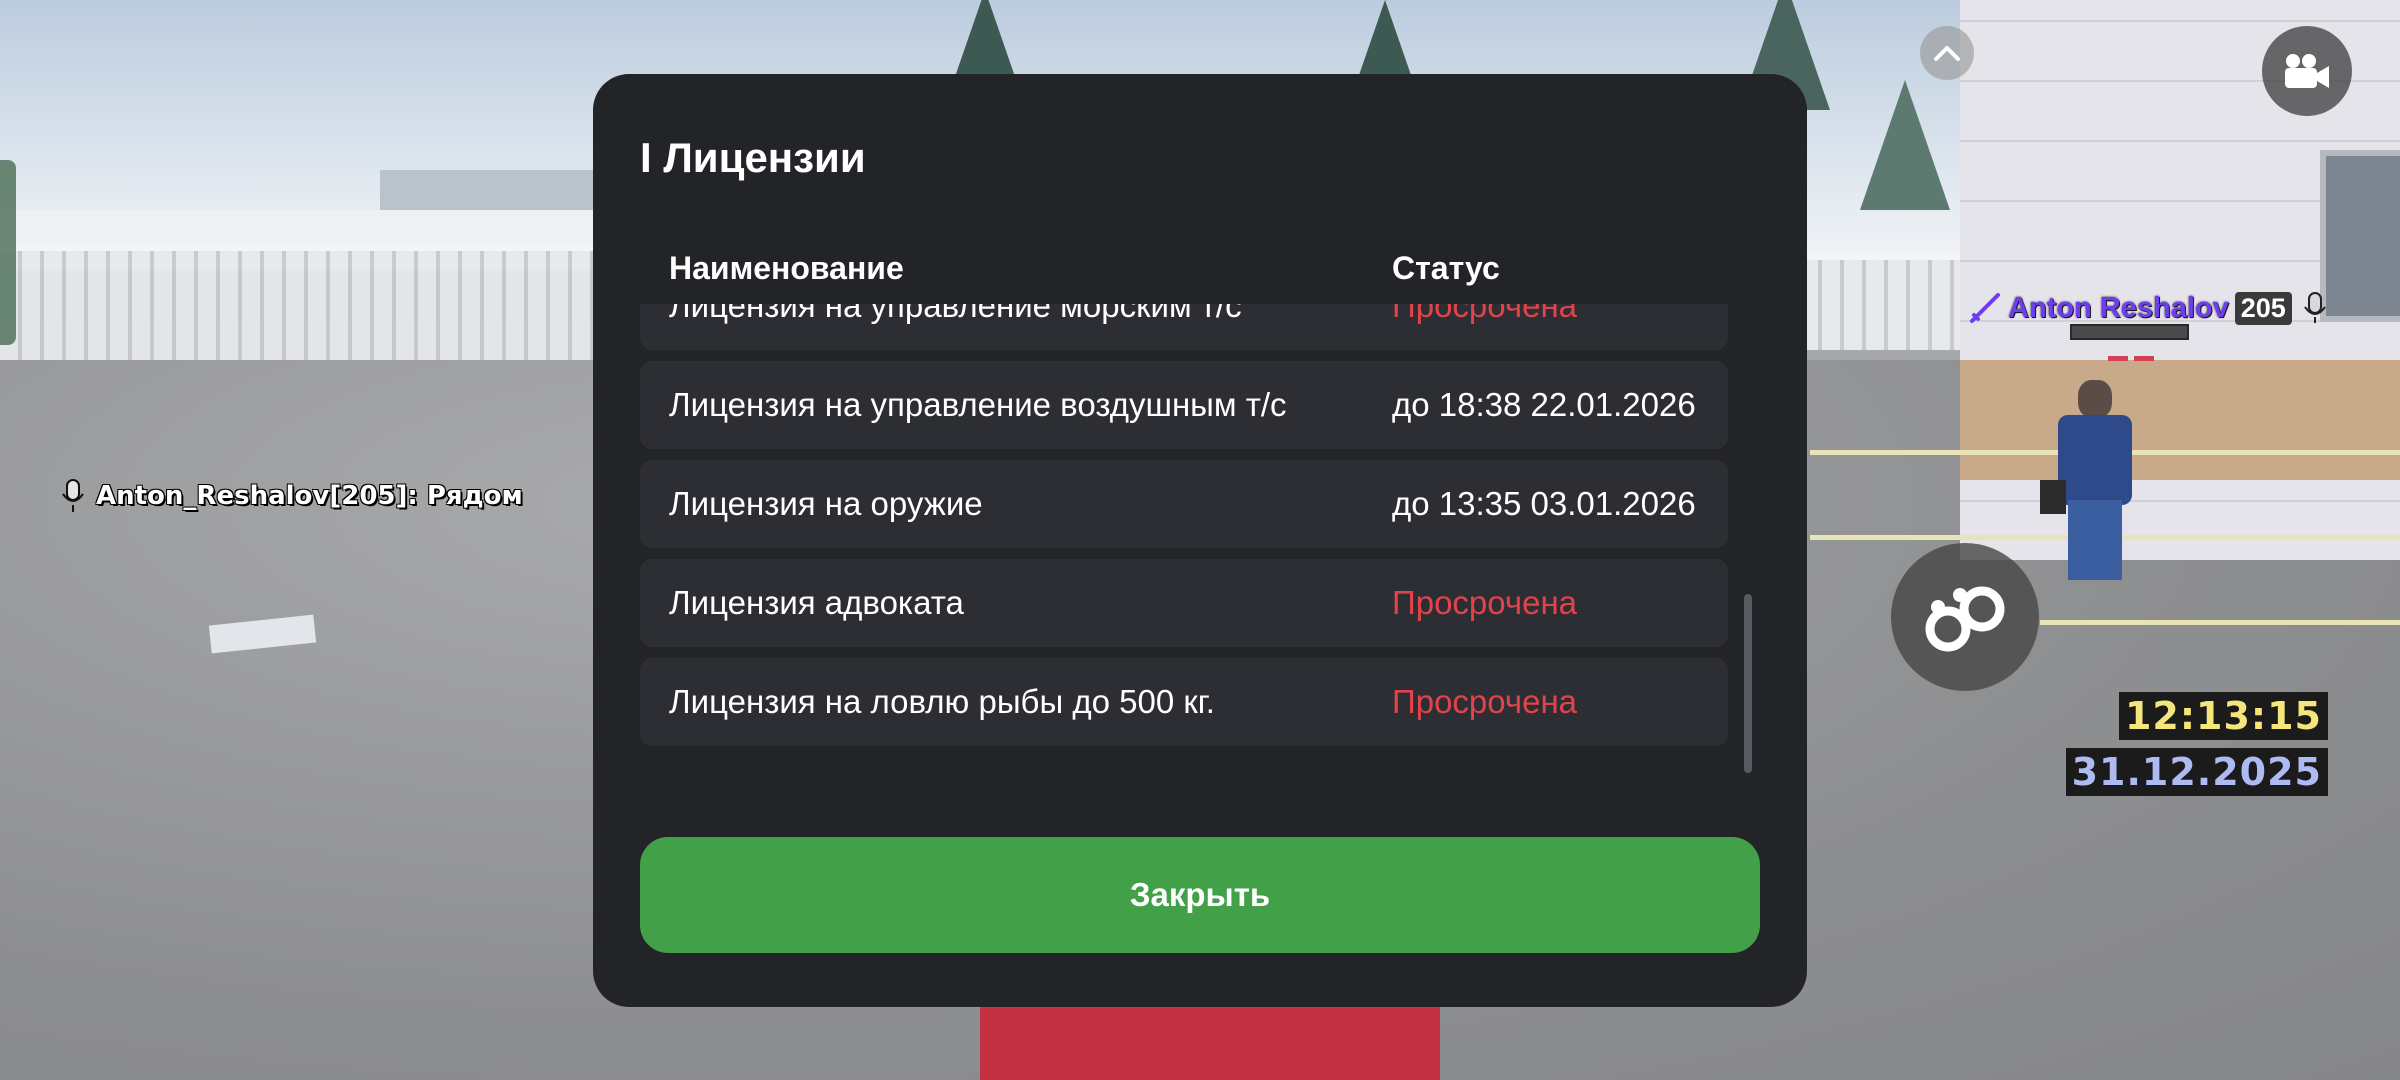 Image resolution: width=2400 pixels, height=1080 pixels. I want to click on collapse-button, so click(1947, 53).